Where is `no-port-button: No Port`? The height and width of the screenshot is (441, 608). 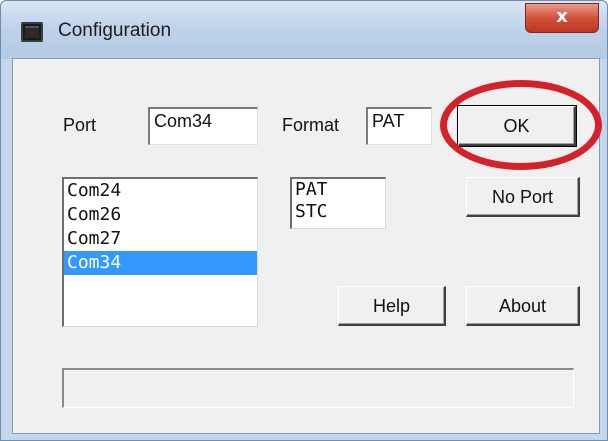
no-port-button: No Port is located at coordinates (523, 197).